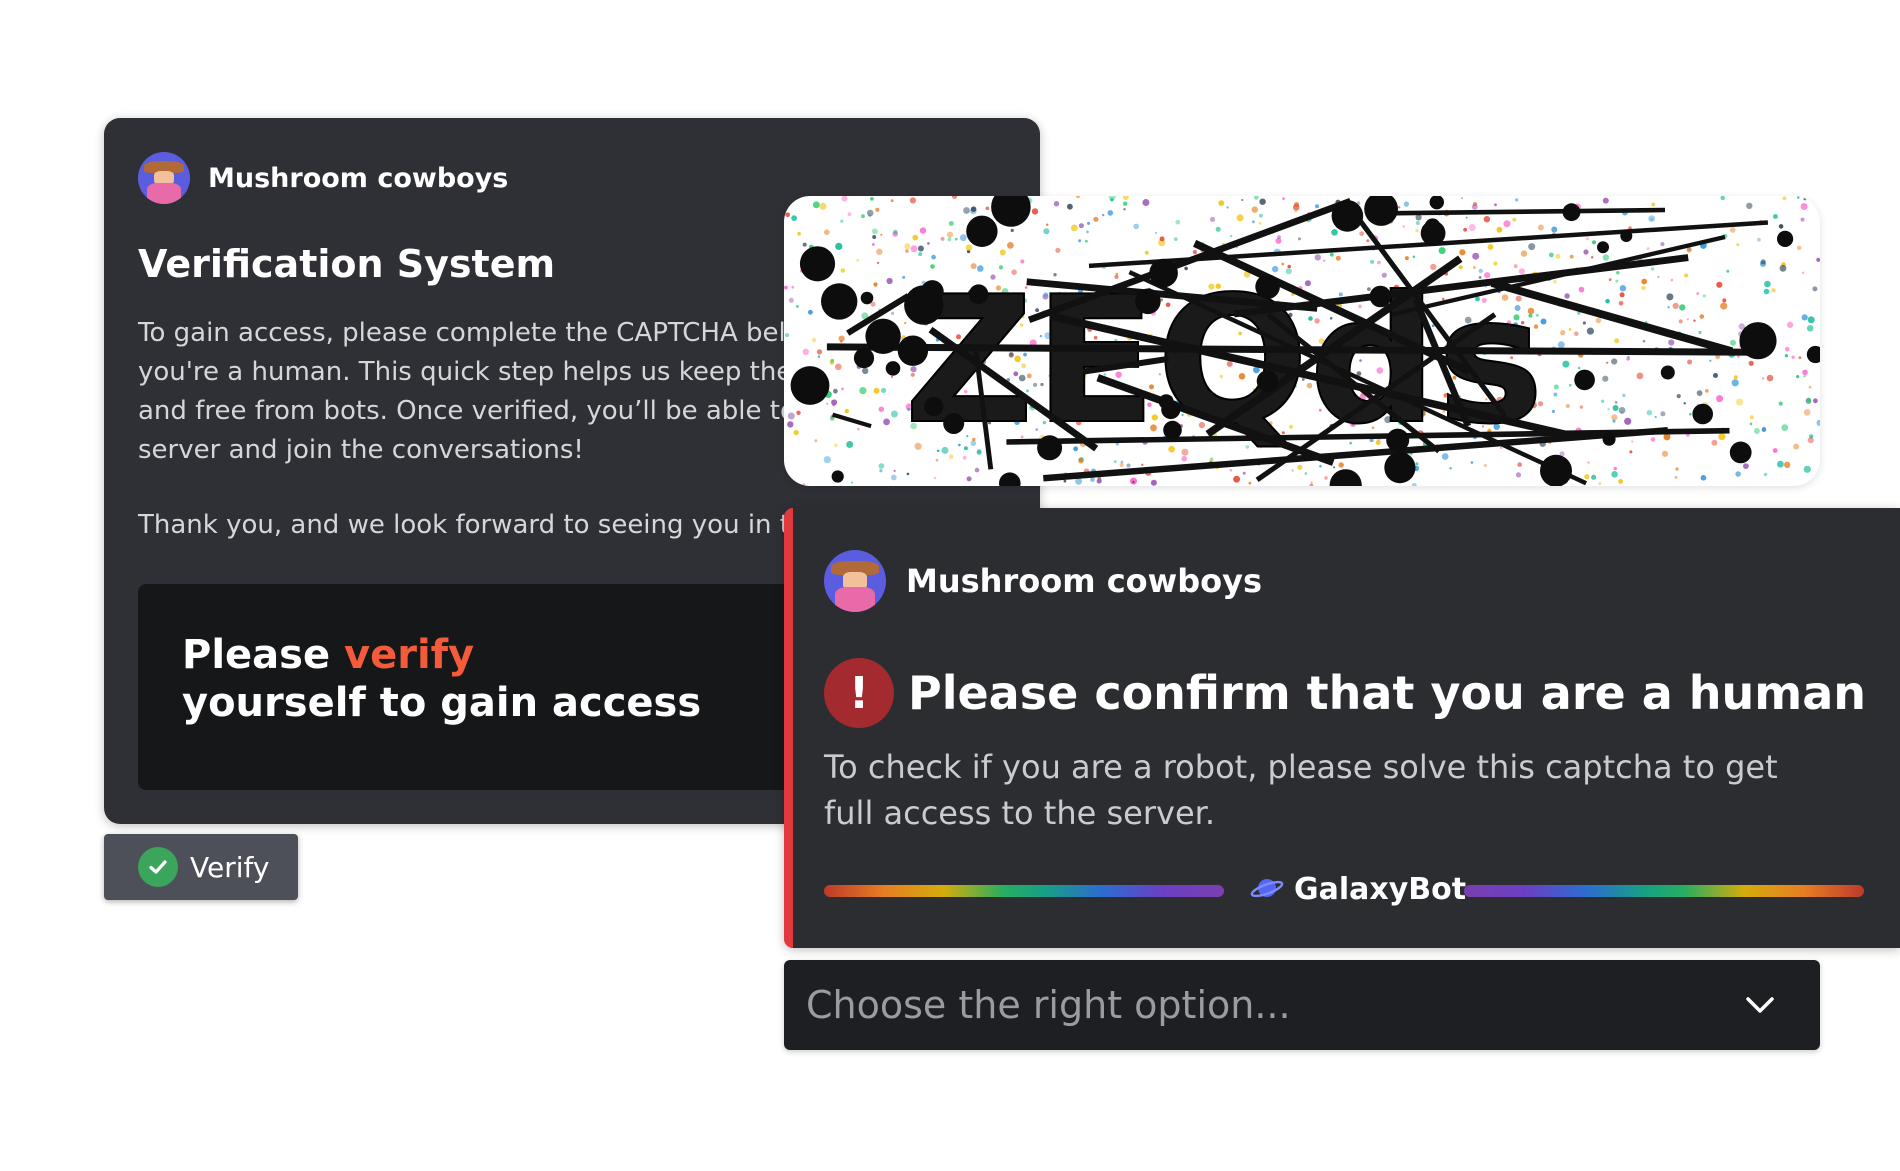 Image resolution: width=1900 pixels, height=1171 pixels. What do you see at coordinates (442, 703) in the screenshot?
I see `banner-line-2: yourself to gain access` at bounding box center [442, 703].